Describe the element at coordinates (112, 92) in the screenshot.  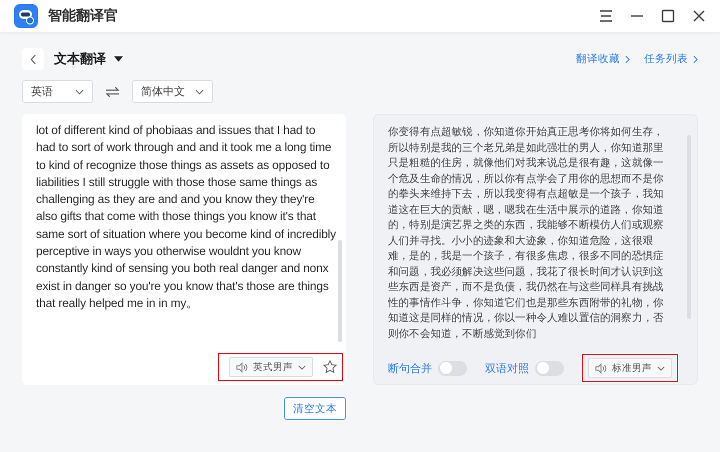
I see `swap-icon` at that location.